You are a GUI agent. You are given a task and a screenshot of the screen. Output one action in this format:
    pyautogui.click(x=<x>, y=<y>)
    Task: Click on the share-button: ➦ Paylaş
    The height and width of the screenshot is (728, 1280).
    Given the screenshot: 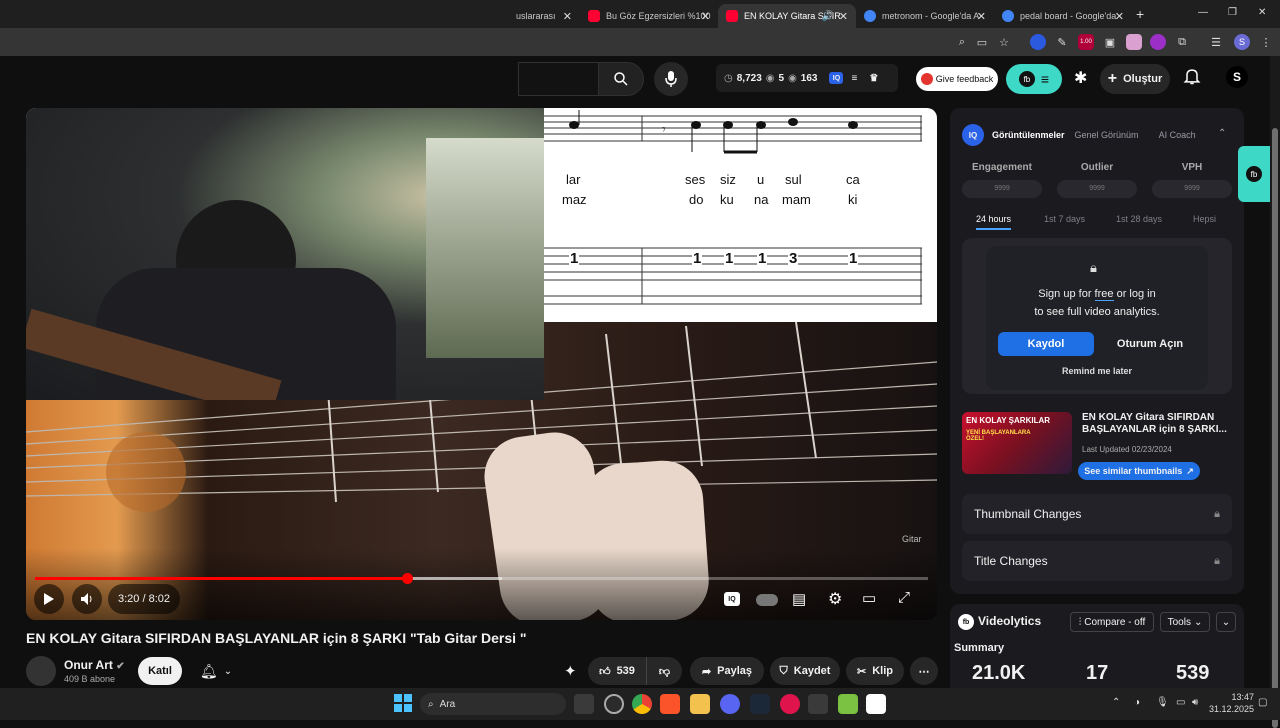 What is the action you would take?
    pyautogui.click(x=727, y=671)
    